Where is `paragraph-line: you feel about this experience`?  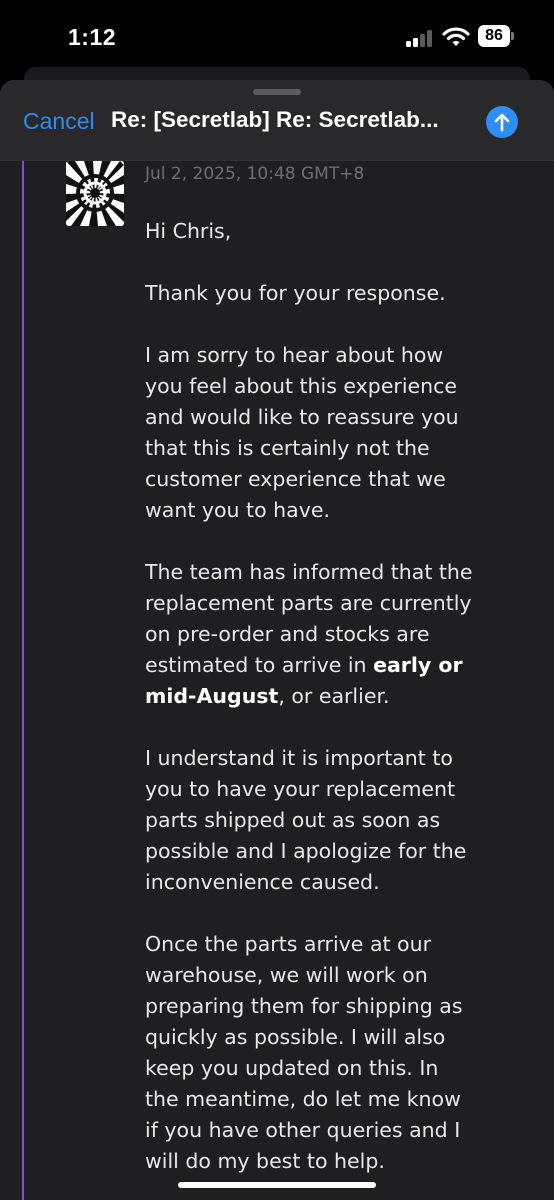 paragraph-line: you feel about this experience is located at coordinates (301, 386).